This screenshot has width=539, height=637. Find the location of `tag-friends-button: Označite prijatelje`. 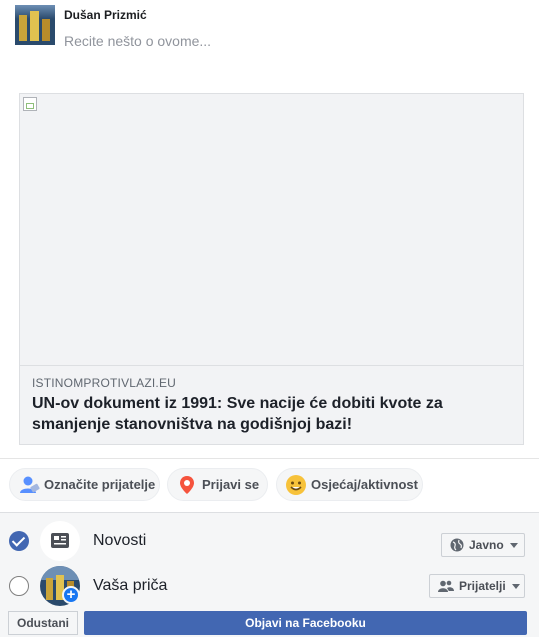

tag-friends-button: Označite prijatelje is located at coordinates (84, 484).